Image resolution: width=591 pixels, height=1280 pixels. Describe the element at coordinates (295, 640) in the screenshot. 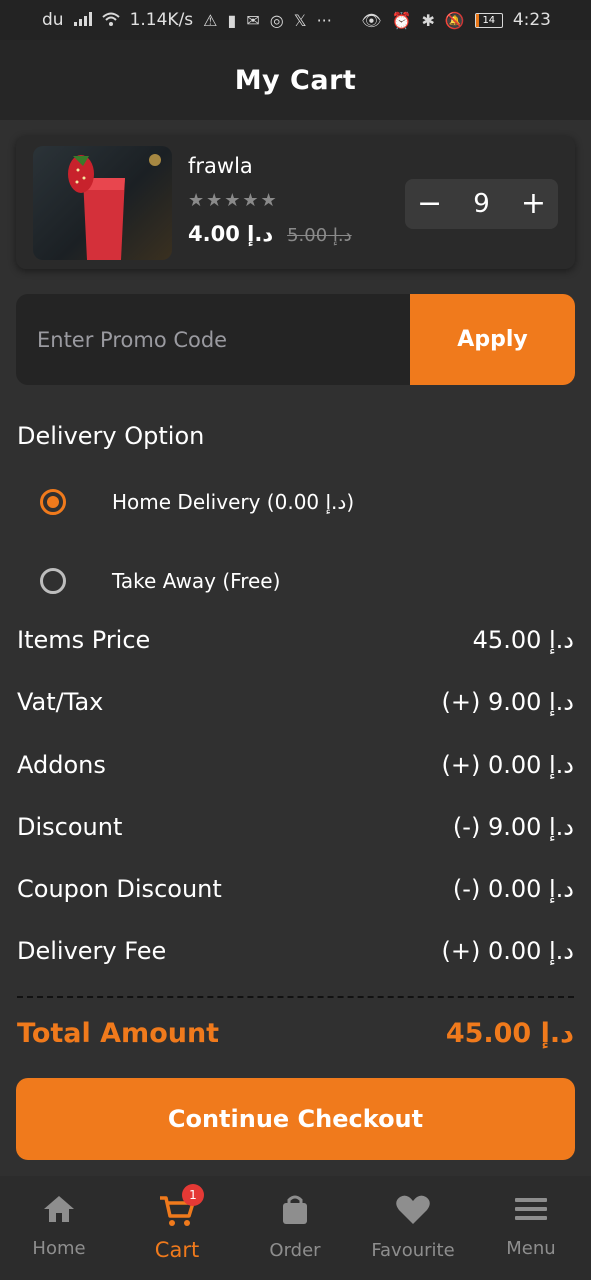

I see `summary-row-items-price: Items Price د.إ 45.00` at that location.